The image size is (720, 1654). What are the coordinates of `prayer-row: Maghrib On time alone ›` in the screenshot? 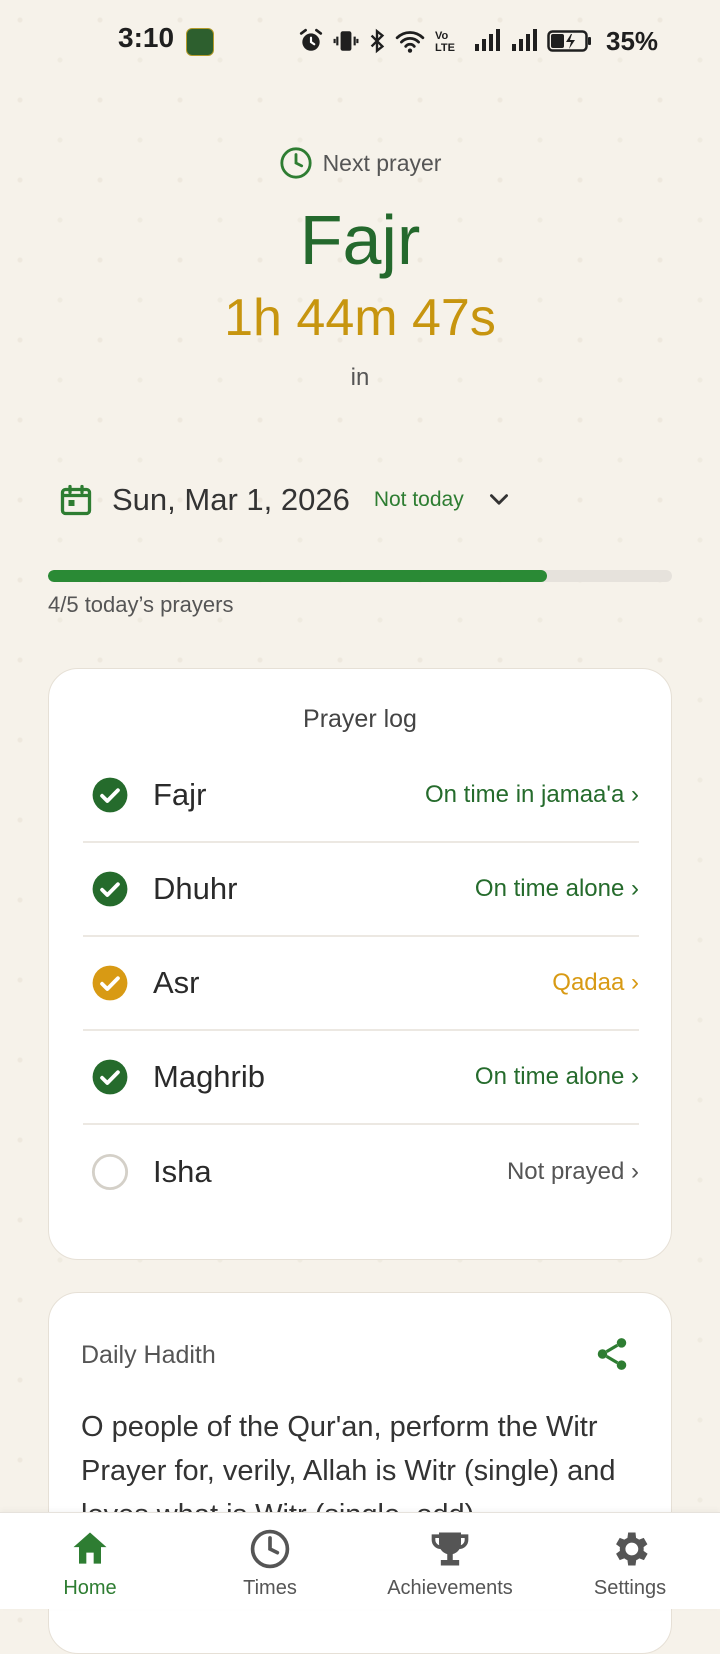 It's located at (361, 1078).